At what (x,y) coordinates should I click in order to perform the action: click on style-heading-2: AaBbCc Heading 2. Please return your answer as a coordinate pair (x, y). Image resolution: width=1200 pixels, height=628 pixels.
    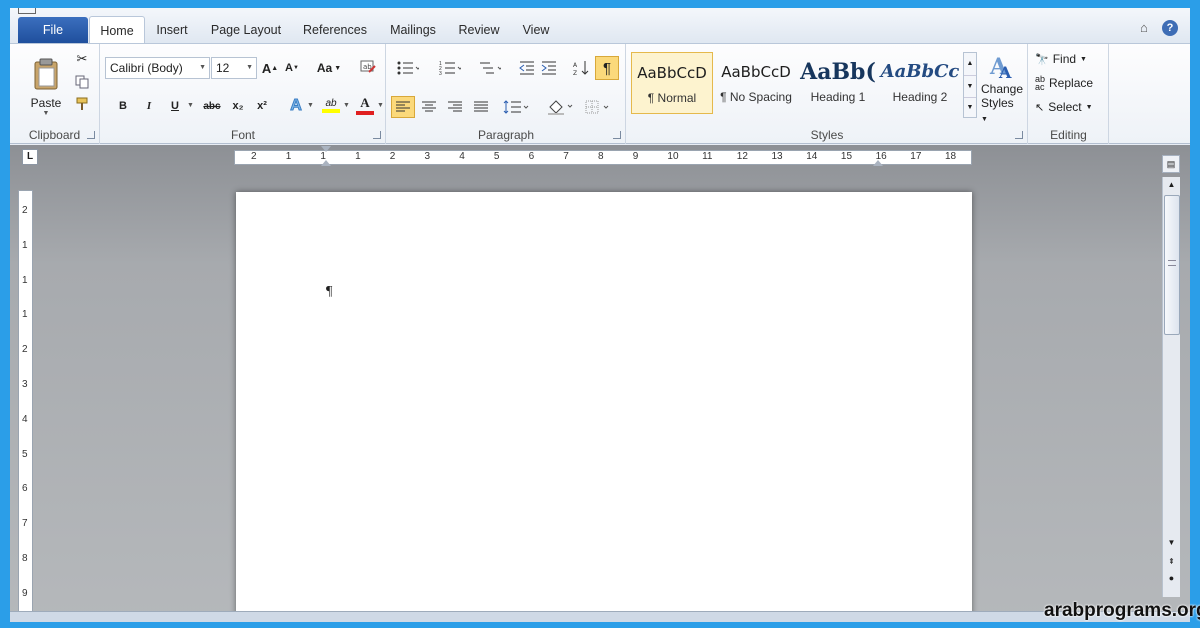
    Looking at the image, I should click on (920, 83).